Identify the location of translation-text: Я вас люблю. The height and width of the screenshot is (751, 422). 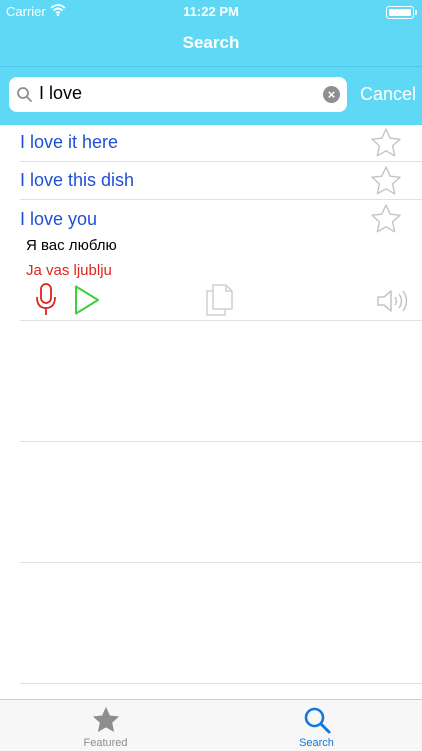
(71, 245).